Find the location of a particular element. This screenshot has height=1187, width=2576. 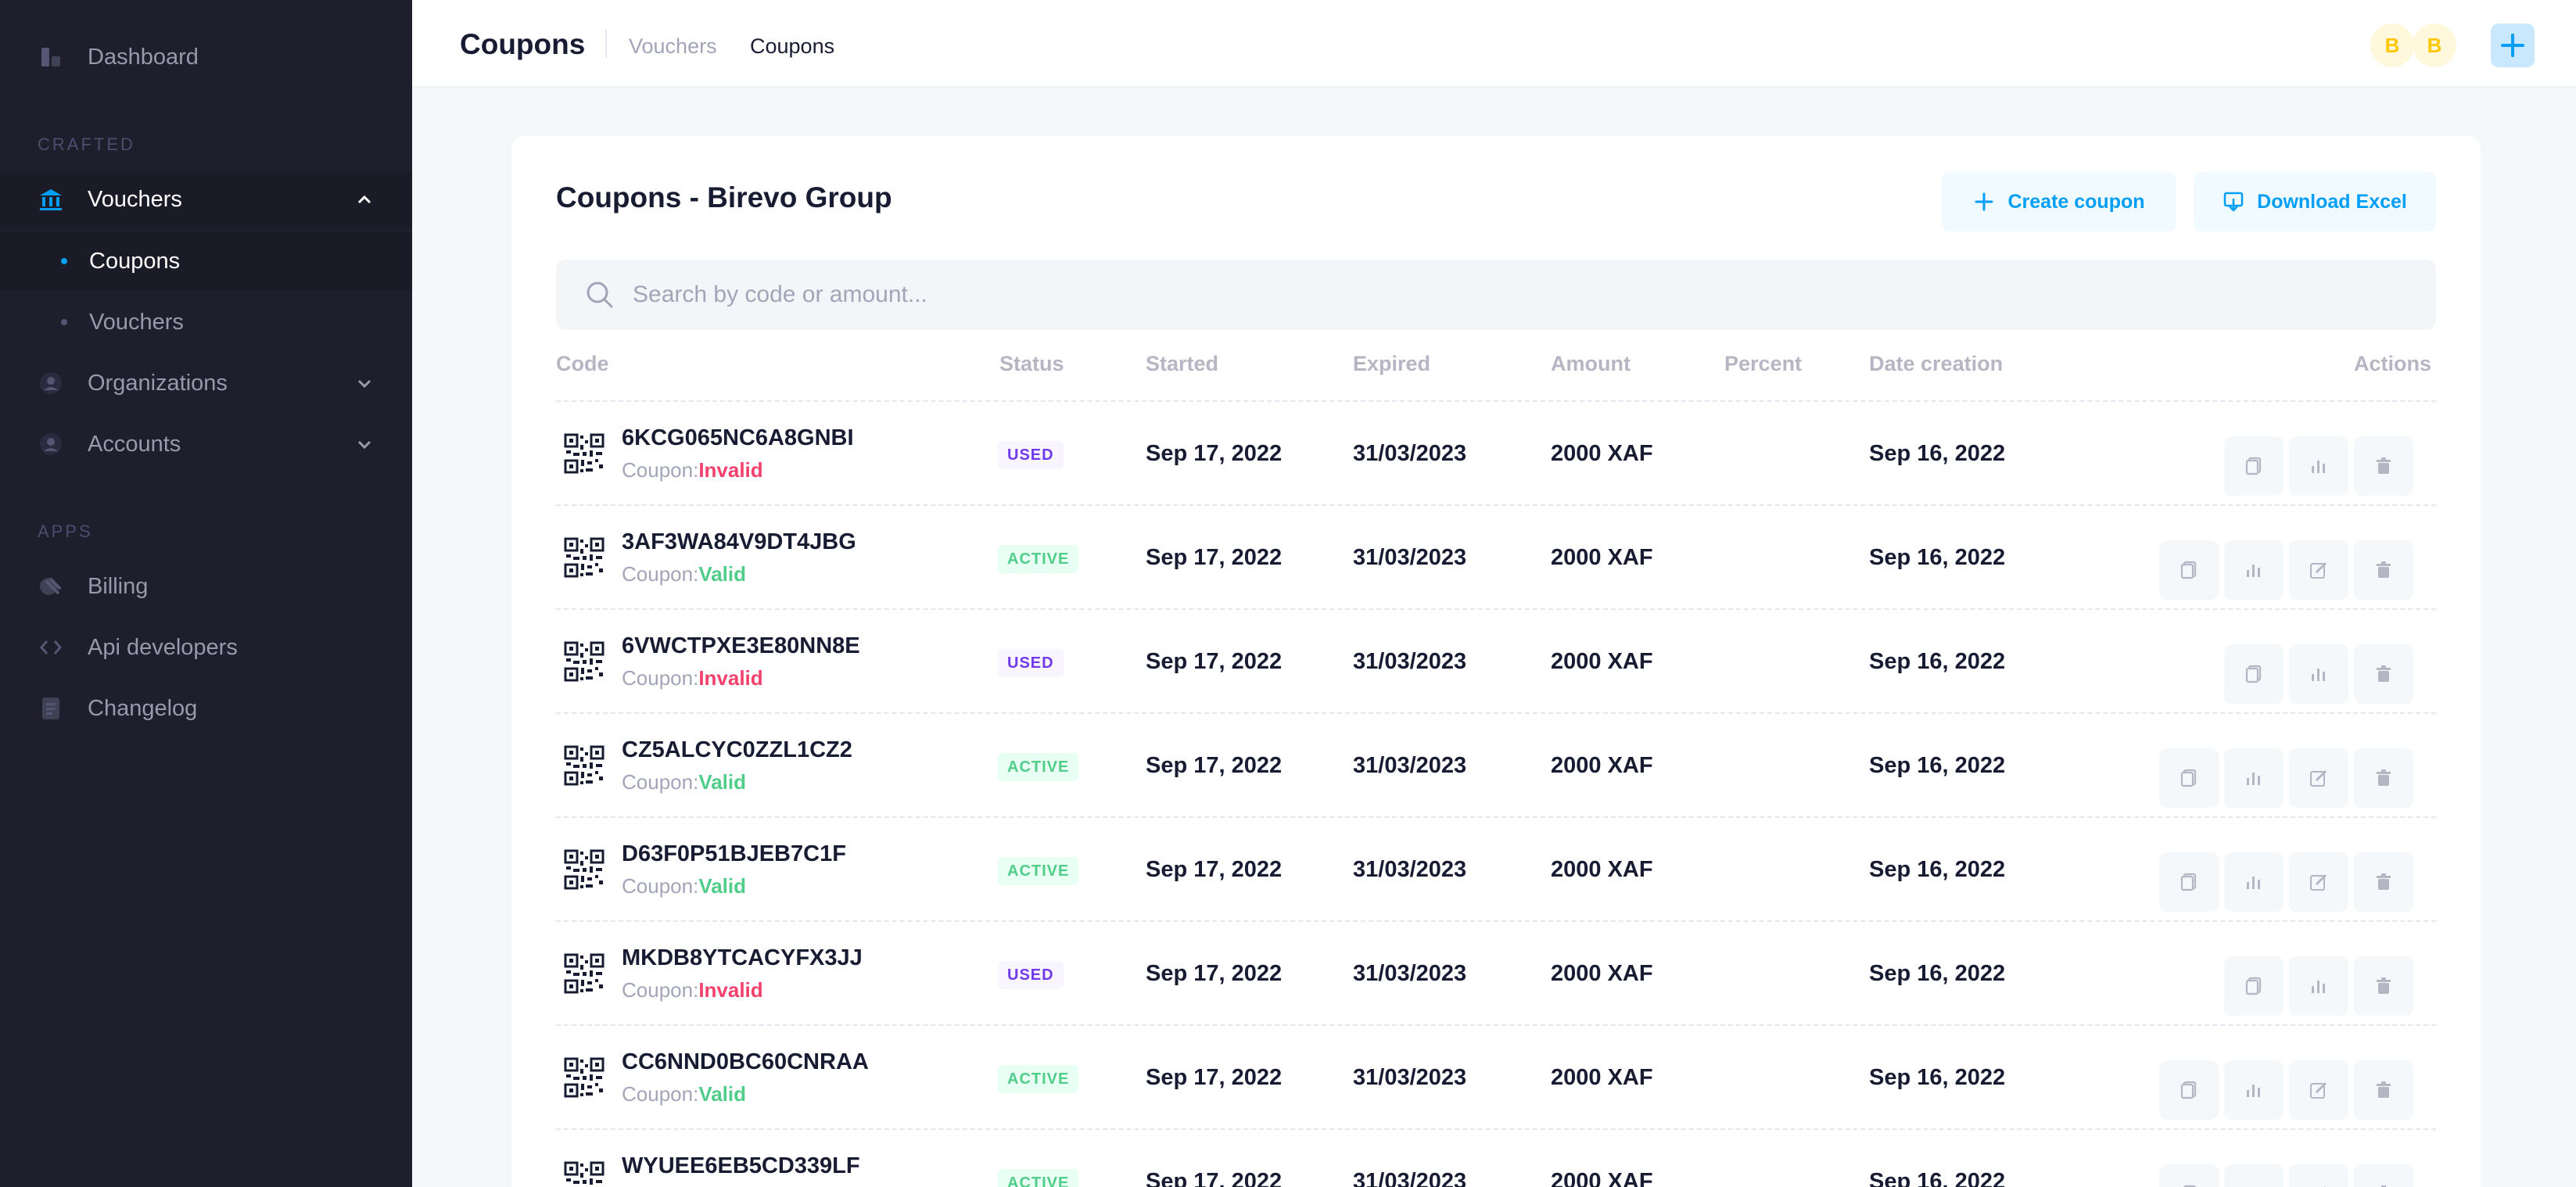

coupon-validity-status: Valid is located at coordinates (722, 574).